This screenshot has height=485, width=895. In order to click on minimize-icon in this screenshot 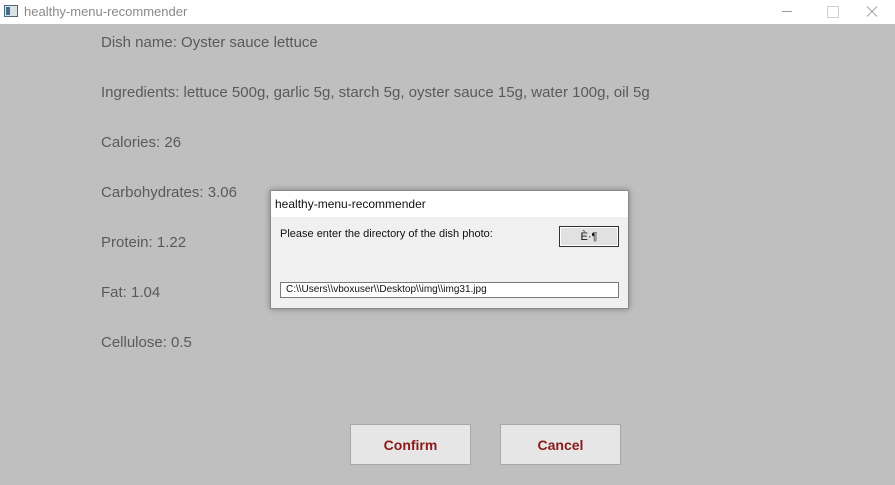, I will do `click(787, 12)`.